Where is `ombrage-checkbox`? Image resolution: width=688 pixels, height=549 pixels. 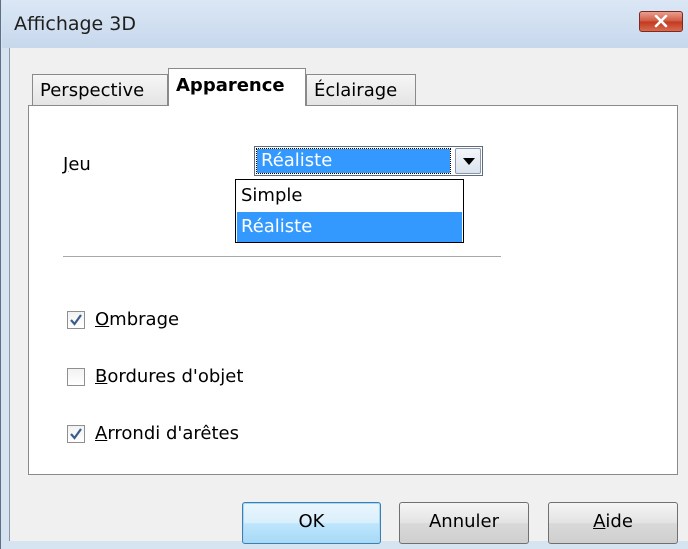 ombrage-checkbox is located at coordinates (76, 320).